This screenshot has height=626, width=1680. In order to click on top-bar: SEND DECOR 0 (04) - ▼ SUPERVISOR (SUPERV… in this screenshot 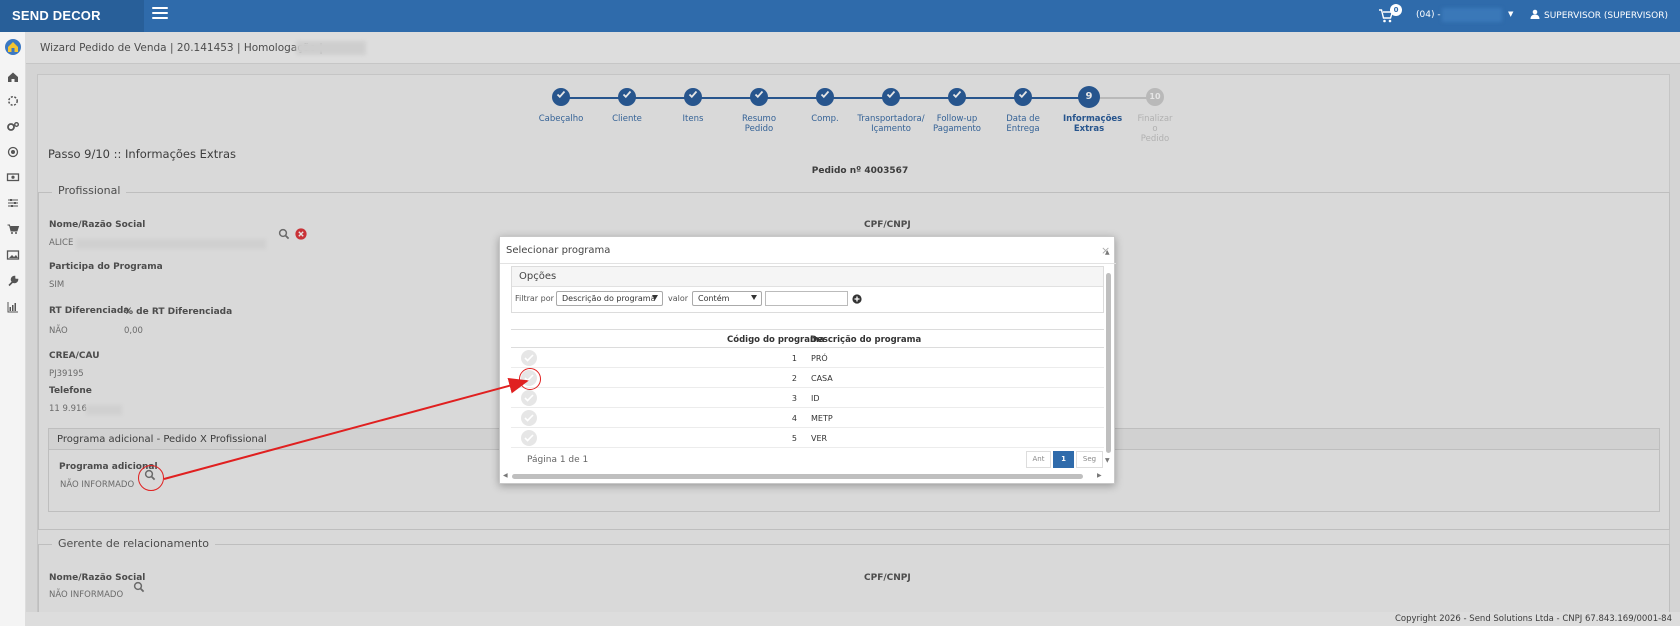, I will do `click(840, 16)`.